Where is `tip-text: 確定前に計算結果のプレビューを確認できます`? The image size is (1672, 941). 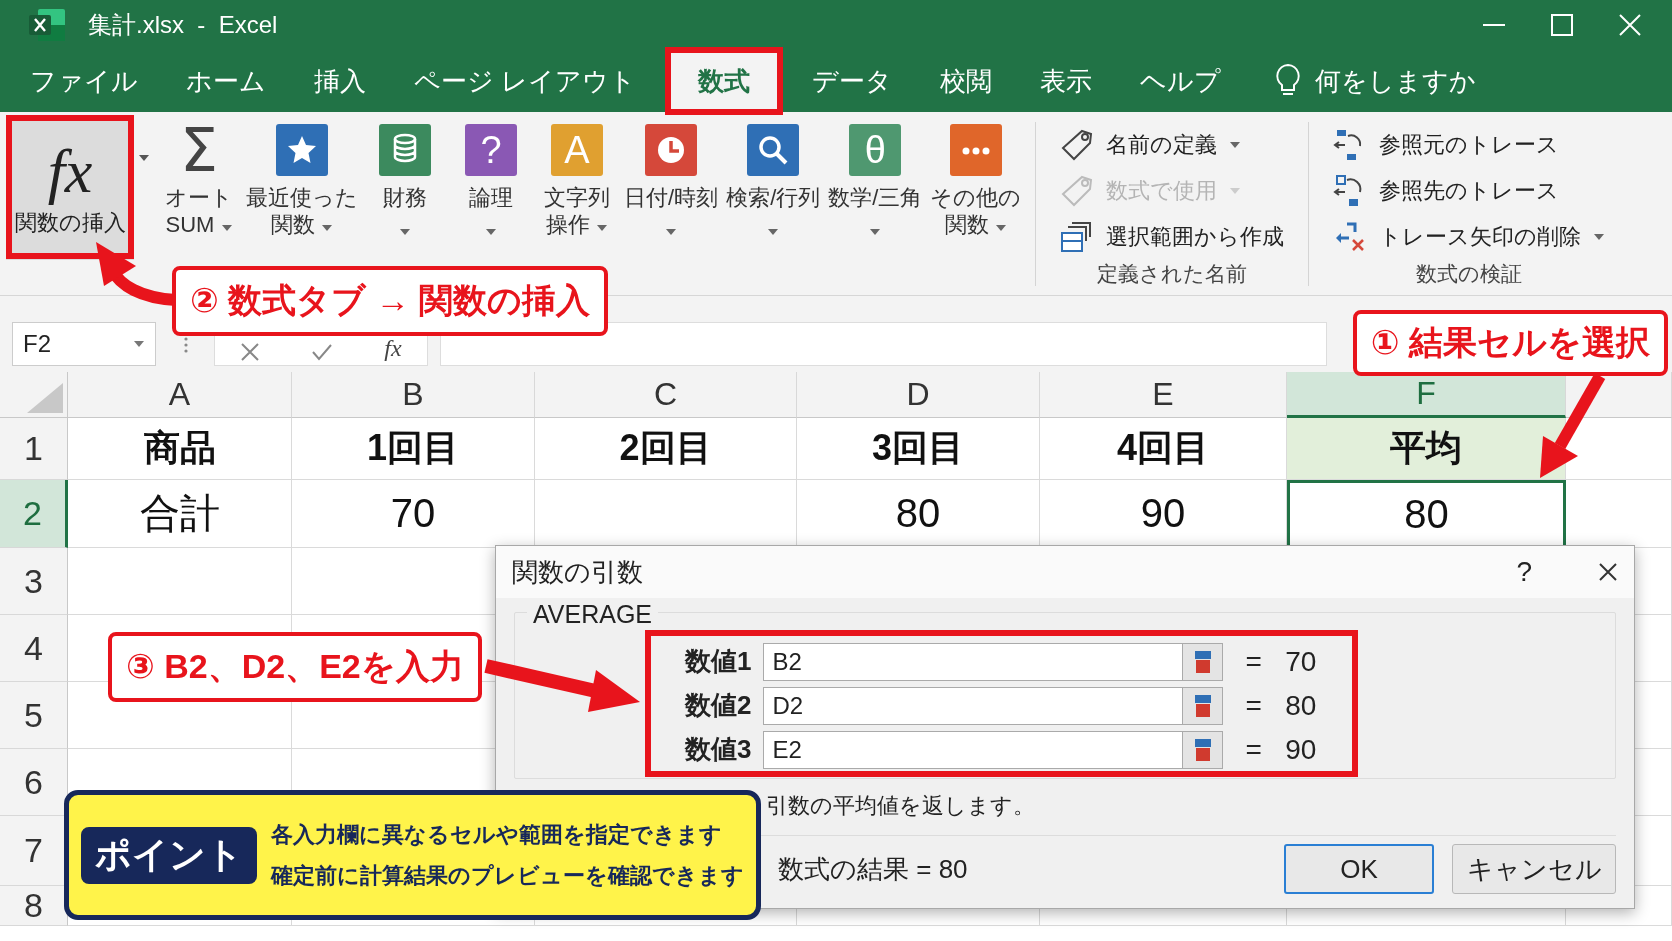 tip-text: 確定前に計算結果のプレビューを確認できます is located at coordinates (507, 876).